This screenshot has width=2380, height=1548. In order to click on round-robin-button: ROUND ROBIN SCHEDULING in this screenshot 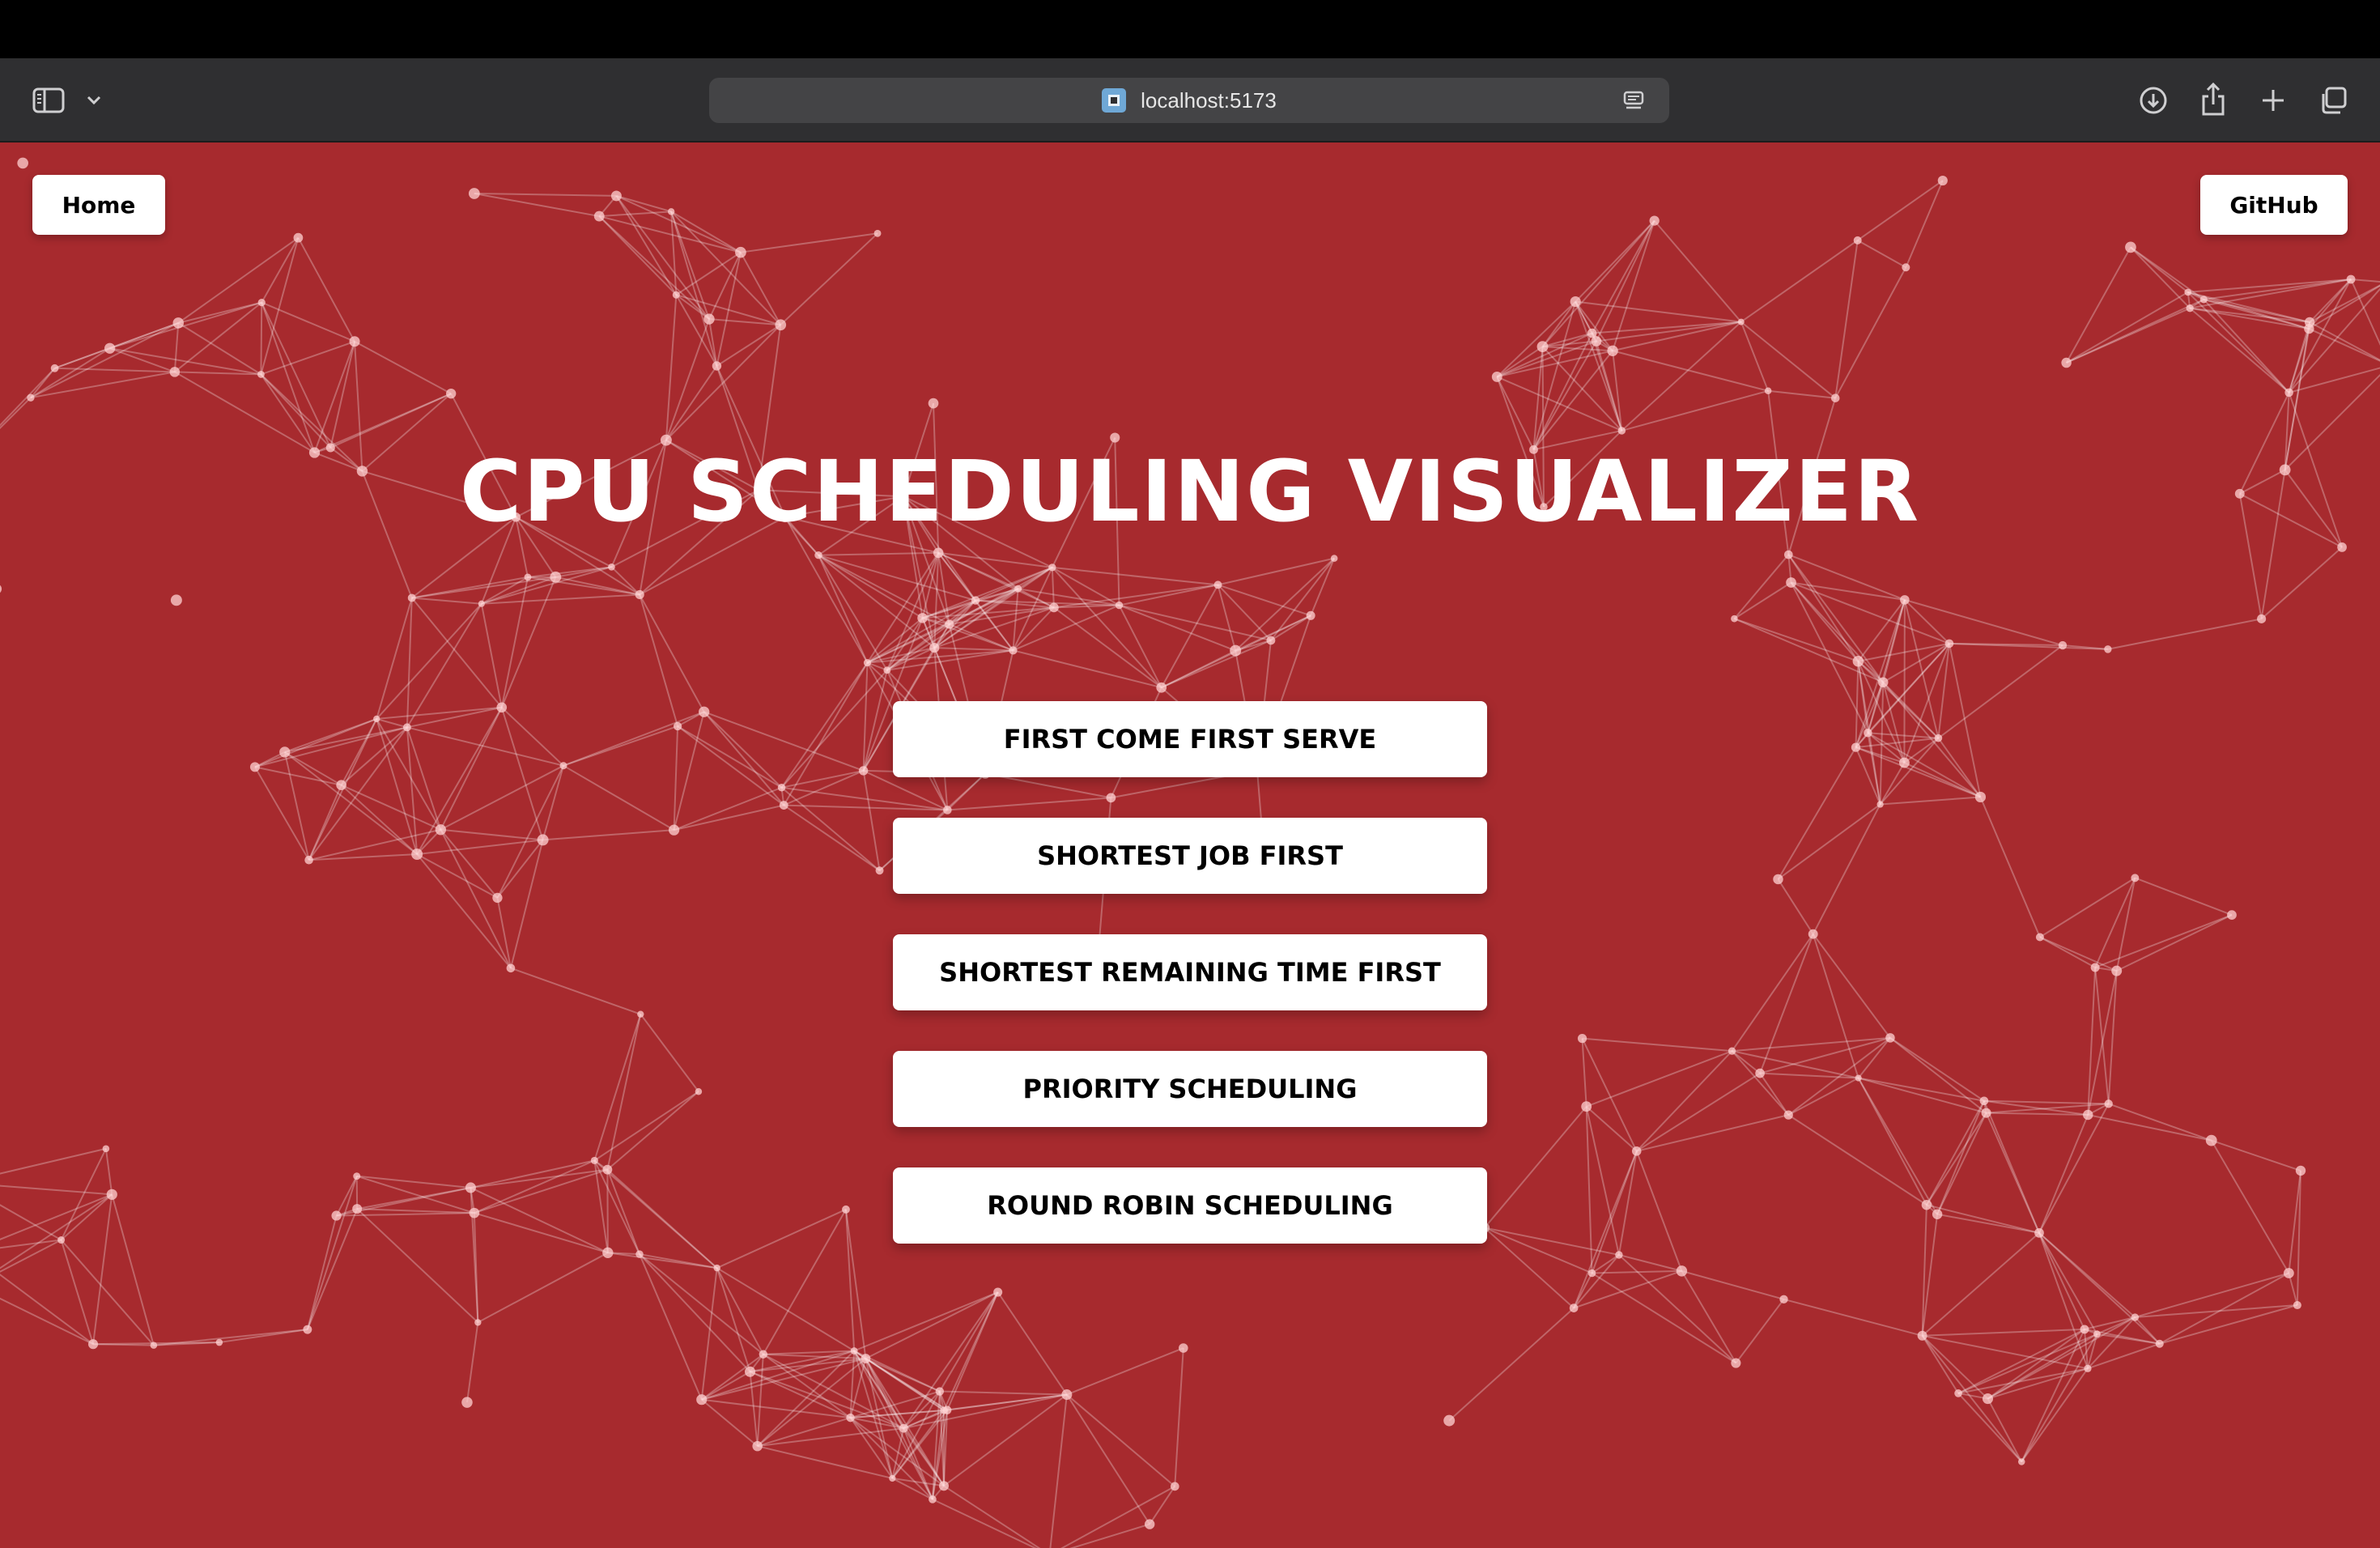, I will do `click(1190, 1205)`.